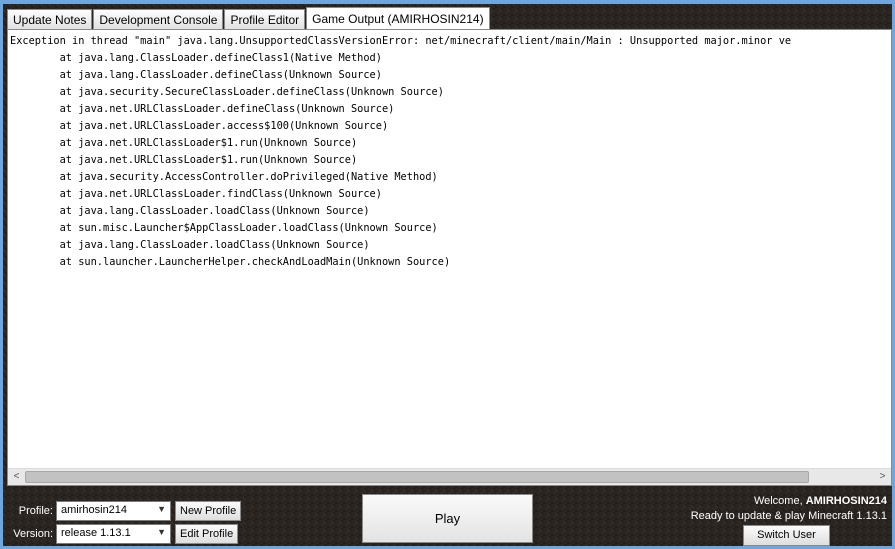  Describe the element at coordinates (779, 501) in the screenshot. I see `welcome-prefix: Welcome,` at that location.